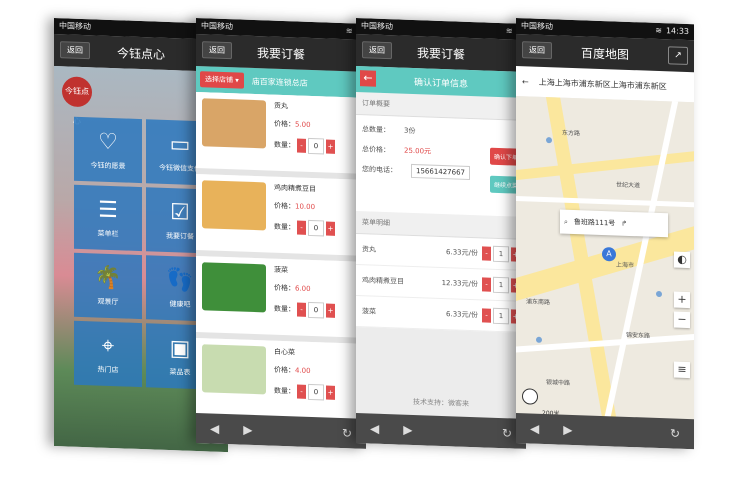 This screenshot has height=501, width=748. Describe the element at coordinates (284, 352) in the screenshot. I see `dish-name: 白心菜` at that location.